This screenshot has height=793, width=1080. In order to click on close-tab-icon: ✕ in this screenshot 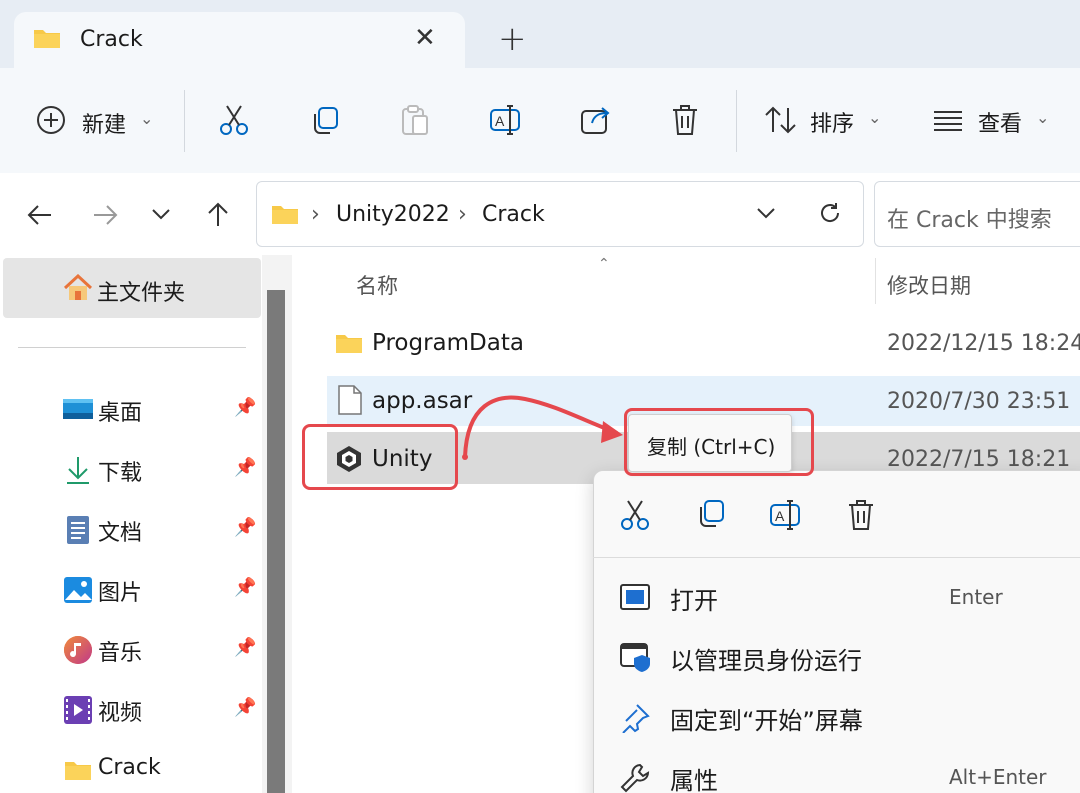, I will do `click(425, 38)`.